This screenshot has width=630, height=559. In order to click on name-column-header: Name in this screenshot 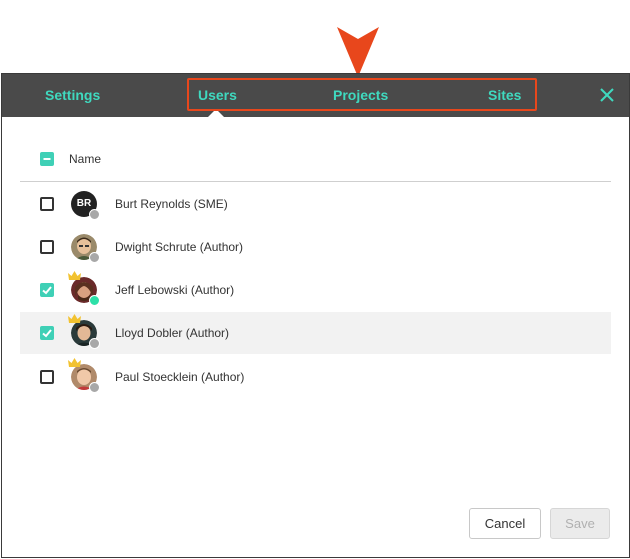, I will do `click(85, 159)`.